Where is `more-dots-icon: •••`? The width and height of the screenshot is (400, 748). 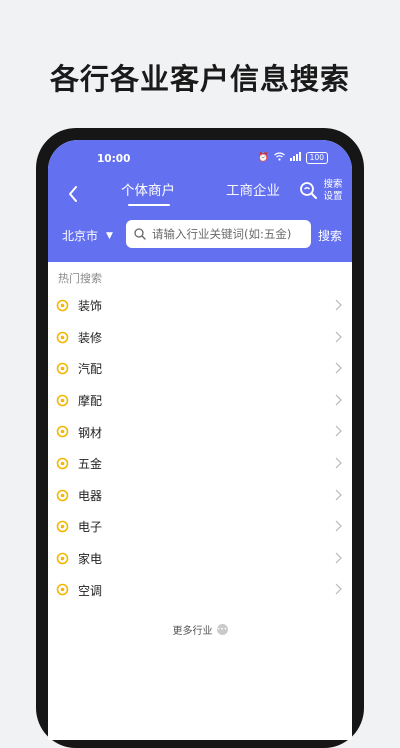 more-dots-icon: ••• is located at coordinates (222, 629).